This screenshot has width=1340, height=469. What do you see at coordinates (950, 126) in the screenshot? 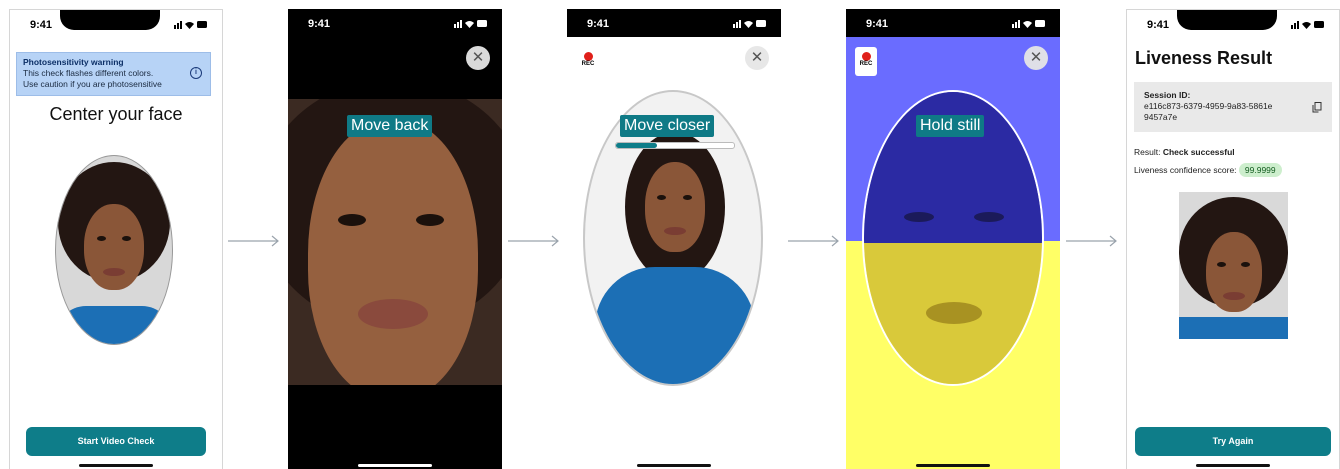
I see `guidance-hint: Hold still` at bounding box center [950, 126].